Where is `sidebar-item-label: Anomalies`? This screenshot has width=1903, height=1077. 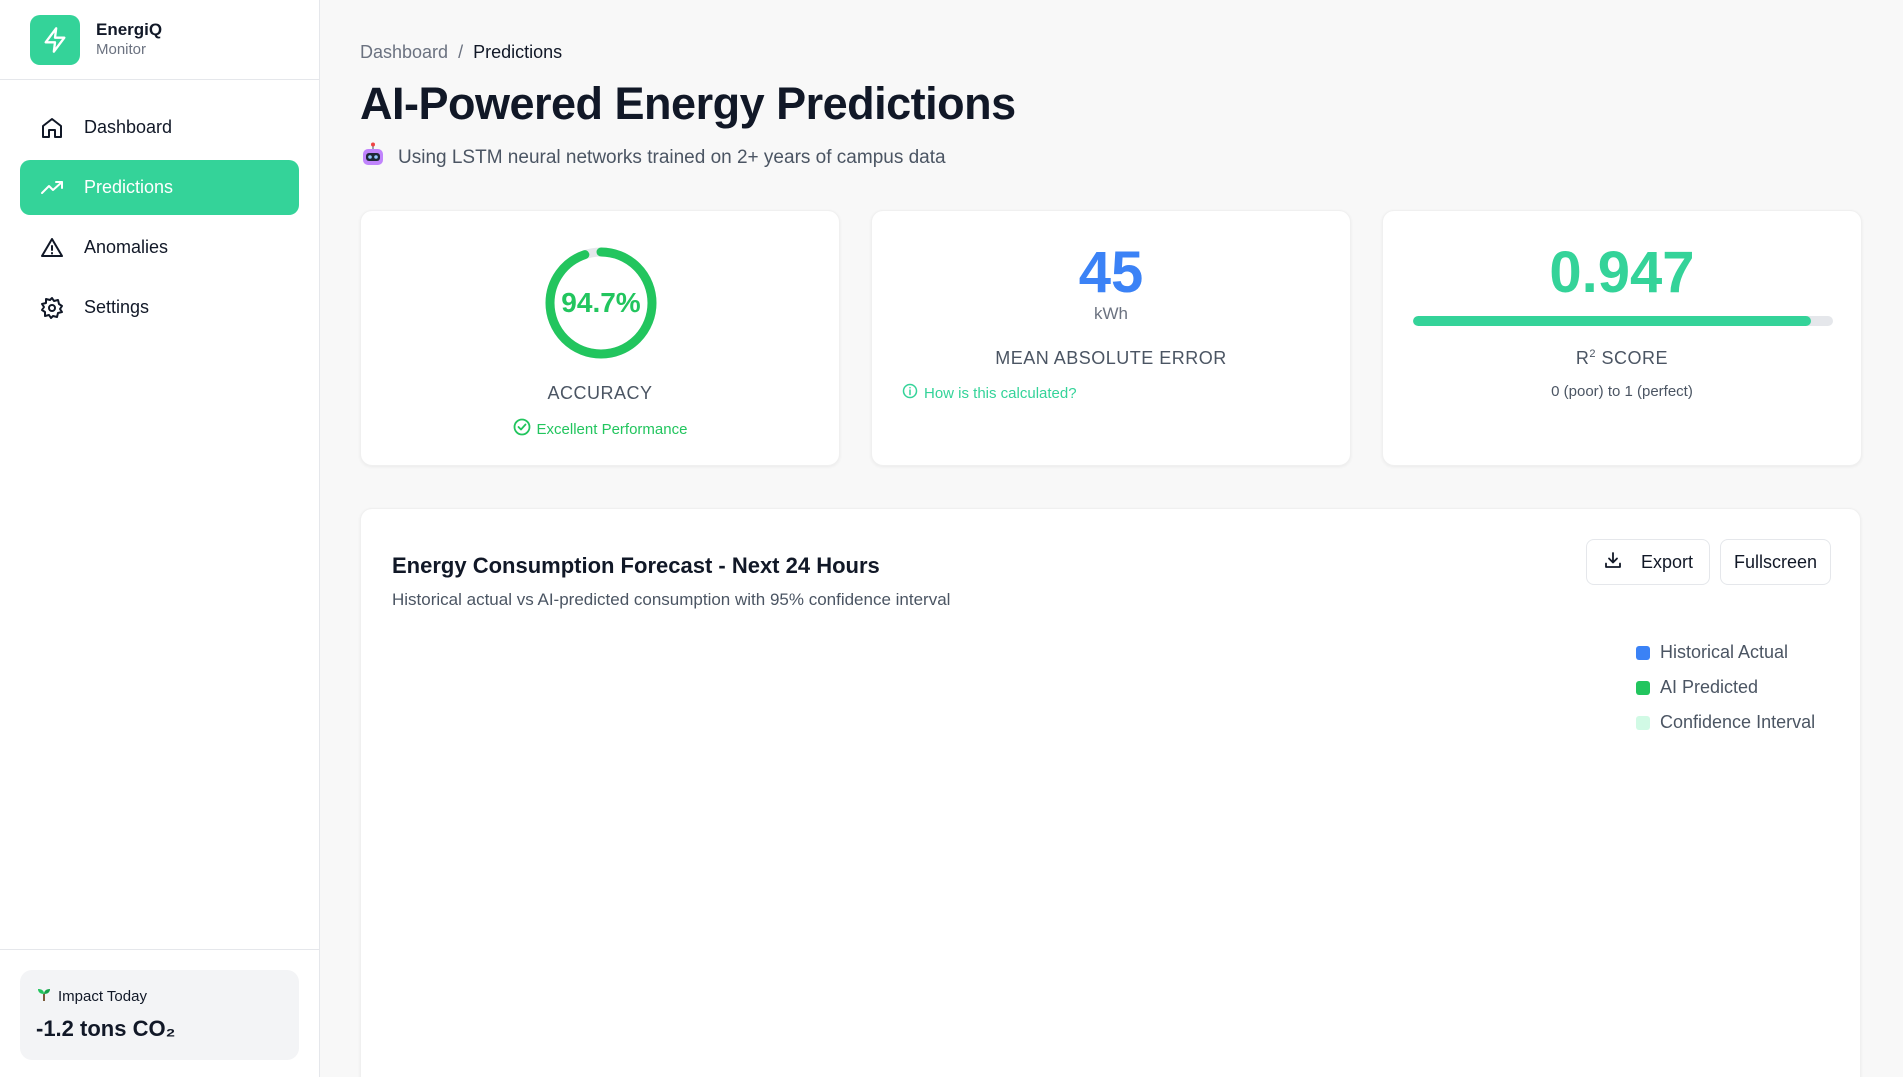 sidebar-item-label: Anomalies is located at coordinates (126, 247).